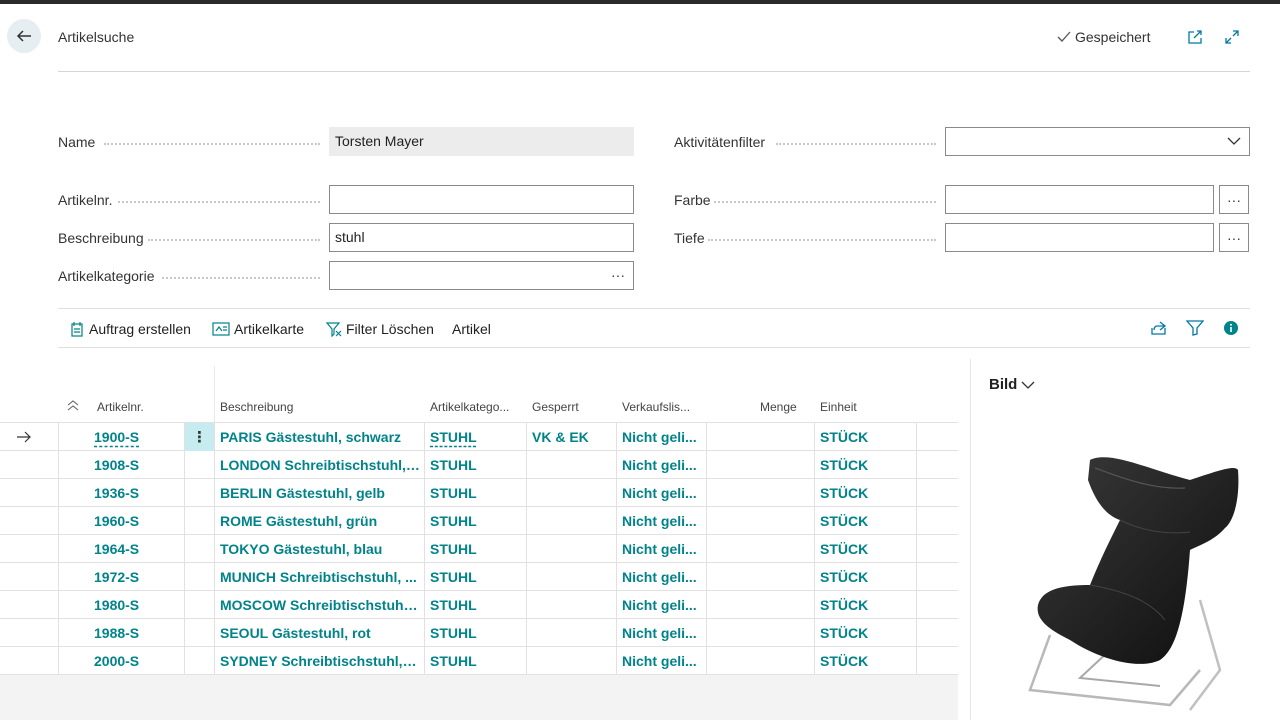  I want to click on col-header-gesperrt: Gesperrt, so click(555, 407).